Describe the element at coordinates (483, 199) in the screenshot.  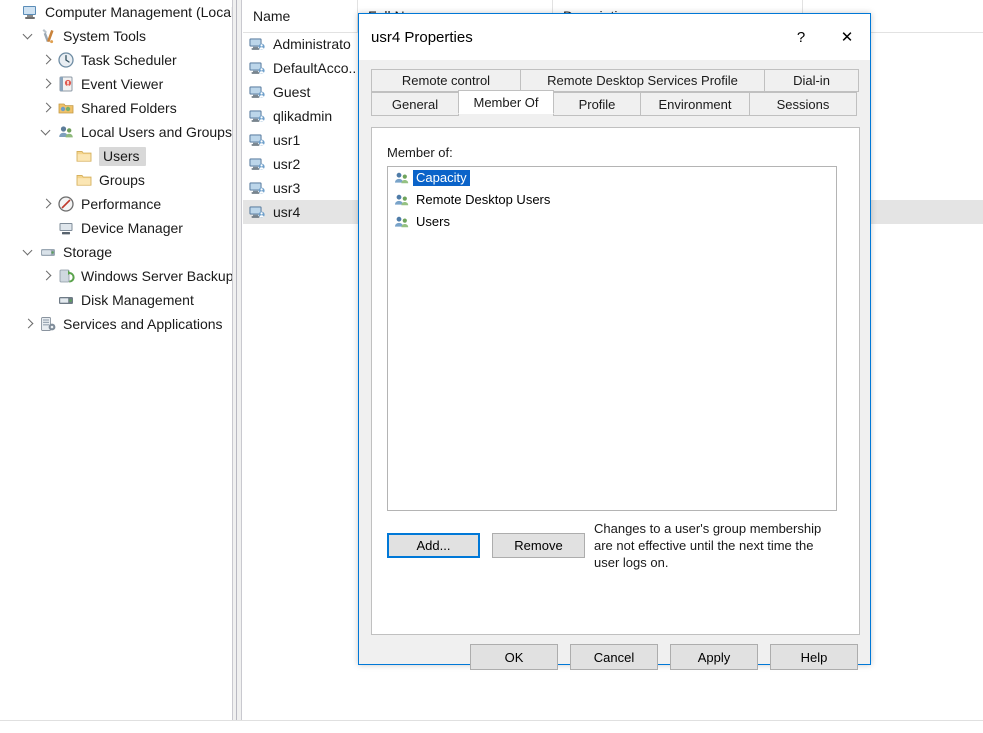
I see `group-name-label: Remote Desktop Users` at that location.